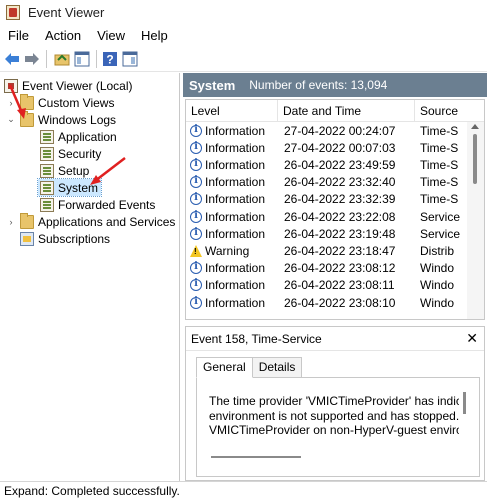 This screenshot has width=487, height=500. Describe the element at coordinates (475, 159) in the screenshot. I see `scroll-thumb` at that location.